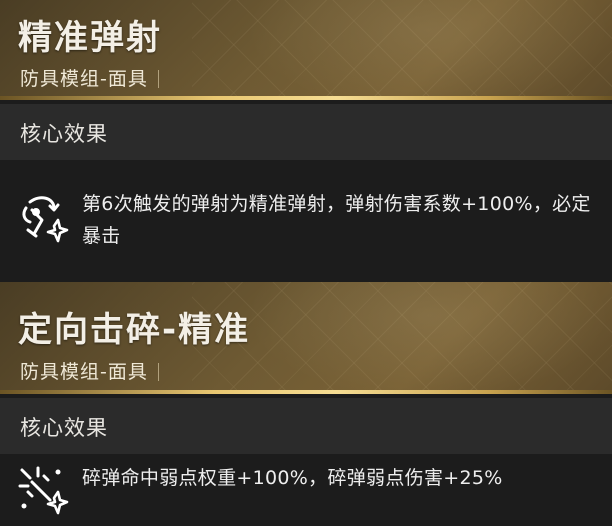 Image resolution: width=612 pixels, height=526 pixels. Describe the element at coordinates (90, 38) in the screenshot. I see `mod-title: 精准弹射` at that location.